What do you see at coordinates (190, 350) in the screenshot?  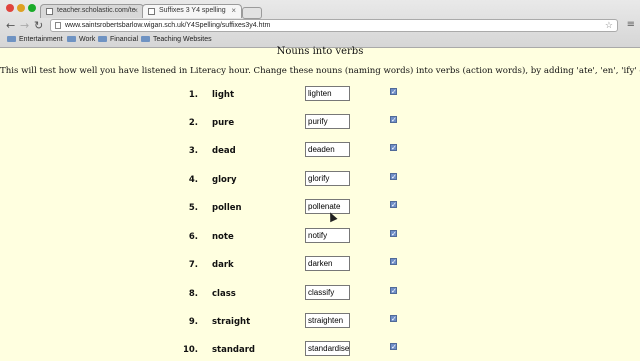 I see `item-number: 10.` at bounding box center [190, 350].